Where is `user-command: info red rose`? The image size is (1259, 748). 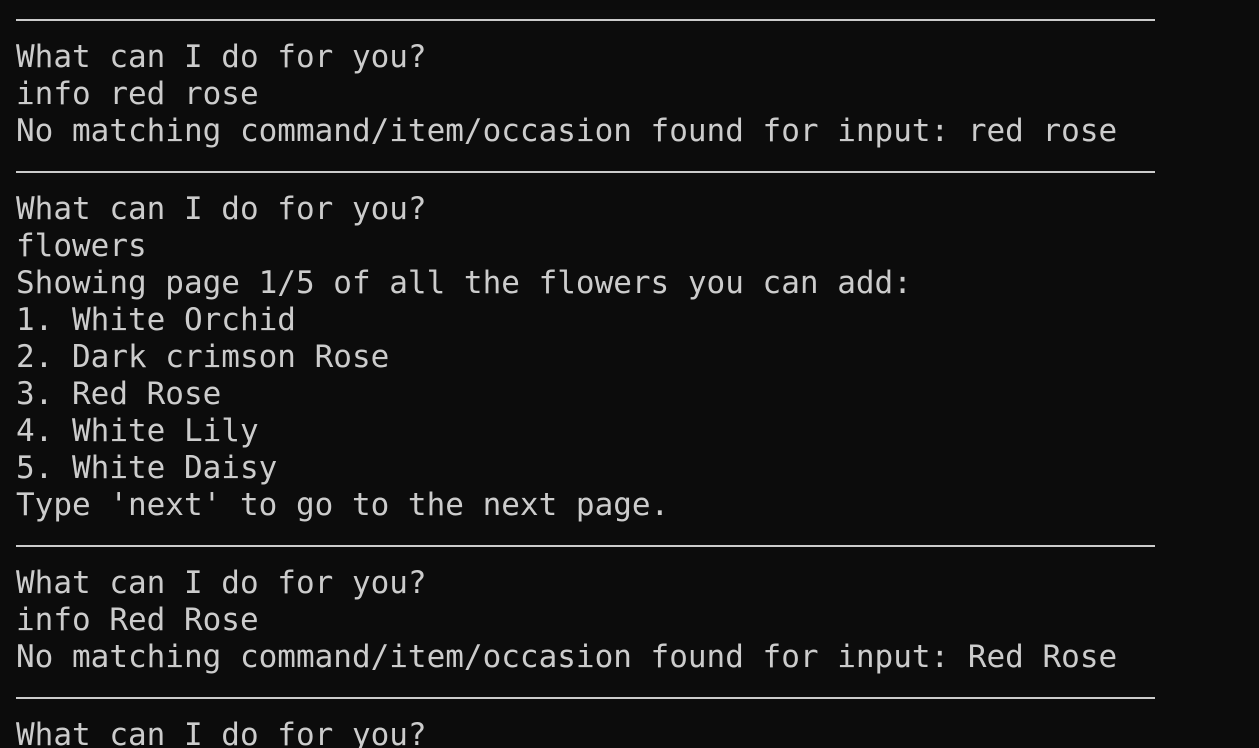 user-command: info red rose is located at coordinates (137, 94).